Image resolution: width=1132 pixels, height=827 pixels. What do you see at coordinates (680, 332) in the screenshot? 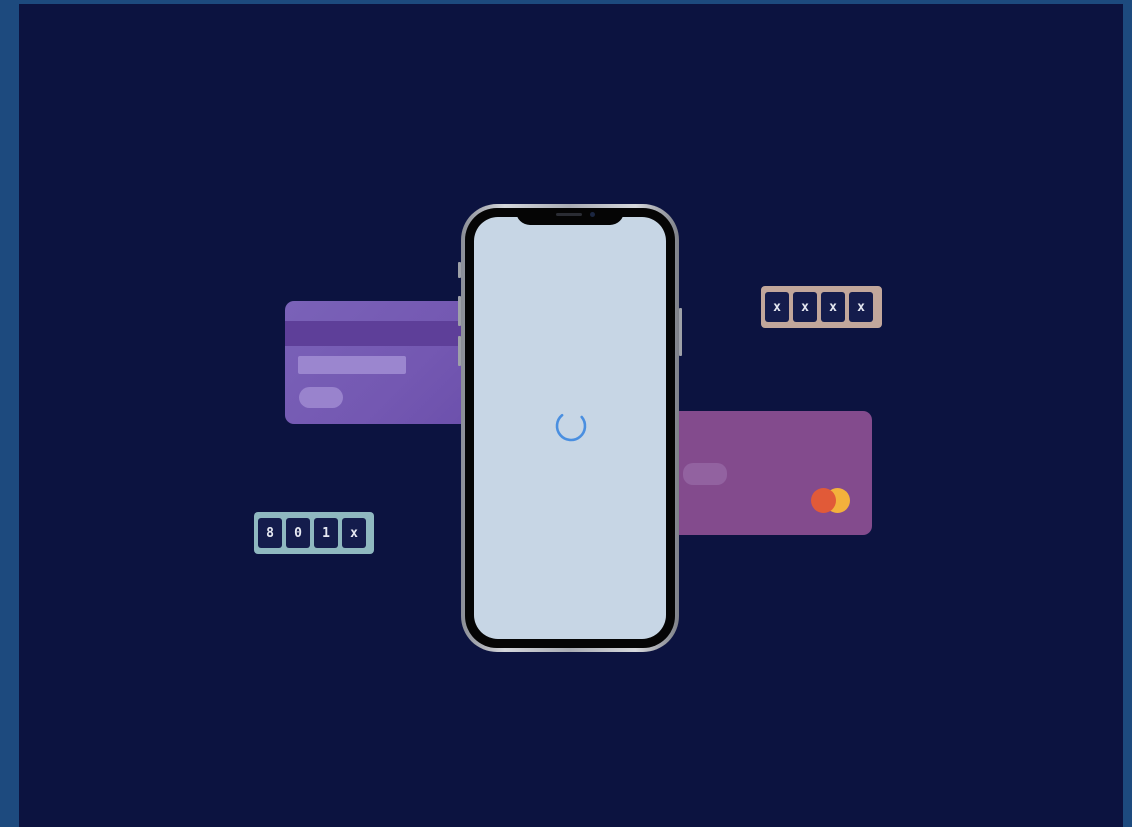
I see `power-button` at bounding box center [680, 332].